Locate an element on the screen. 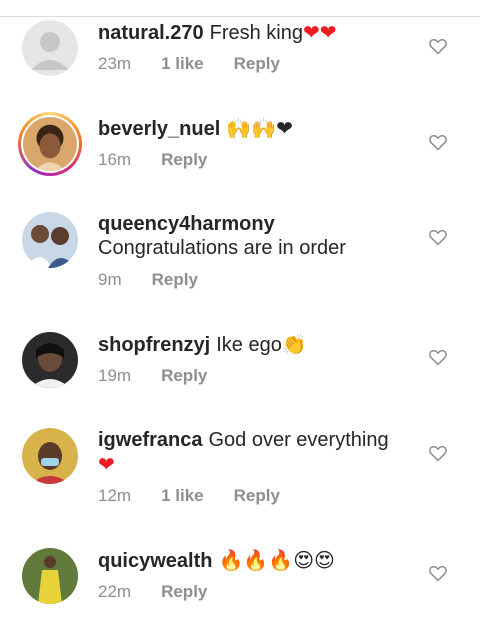 This screenshot has width=480, height=636. comment-meta: 23m 1 like Reply is located at coordinates (204, 64).